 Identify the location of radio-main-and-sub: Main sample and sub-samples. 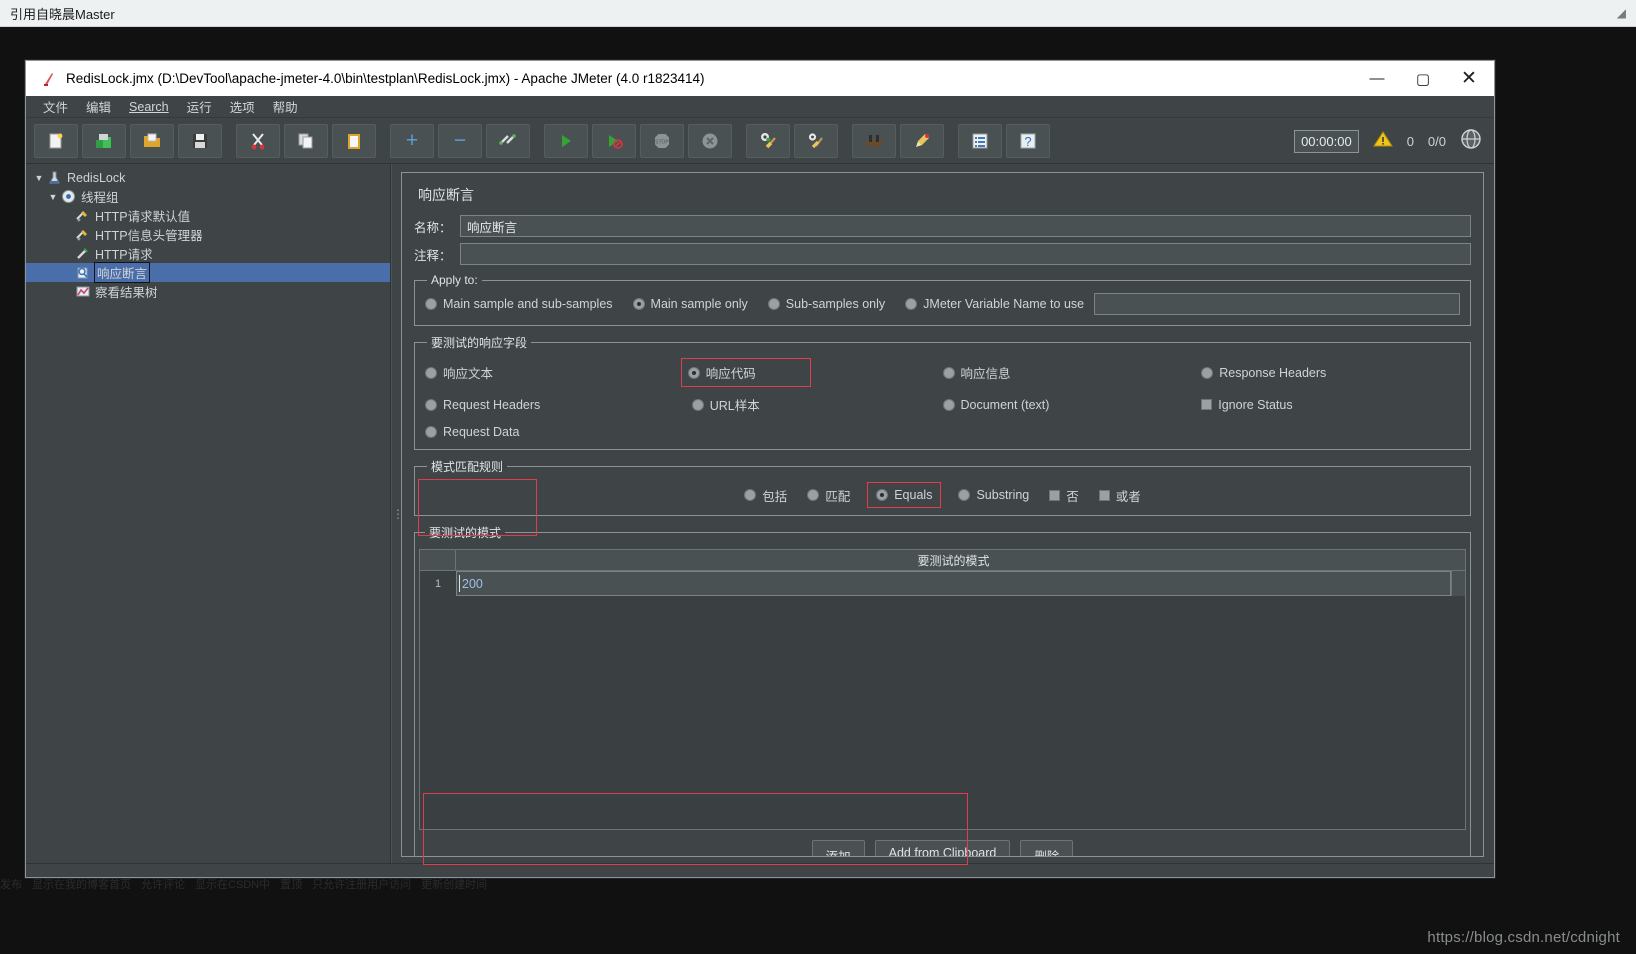
(519, 304).